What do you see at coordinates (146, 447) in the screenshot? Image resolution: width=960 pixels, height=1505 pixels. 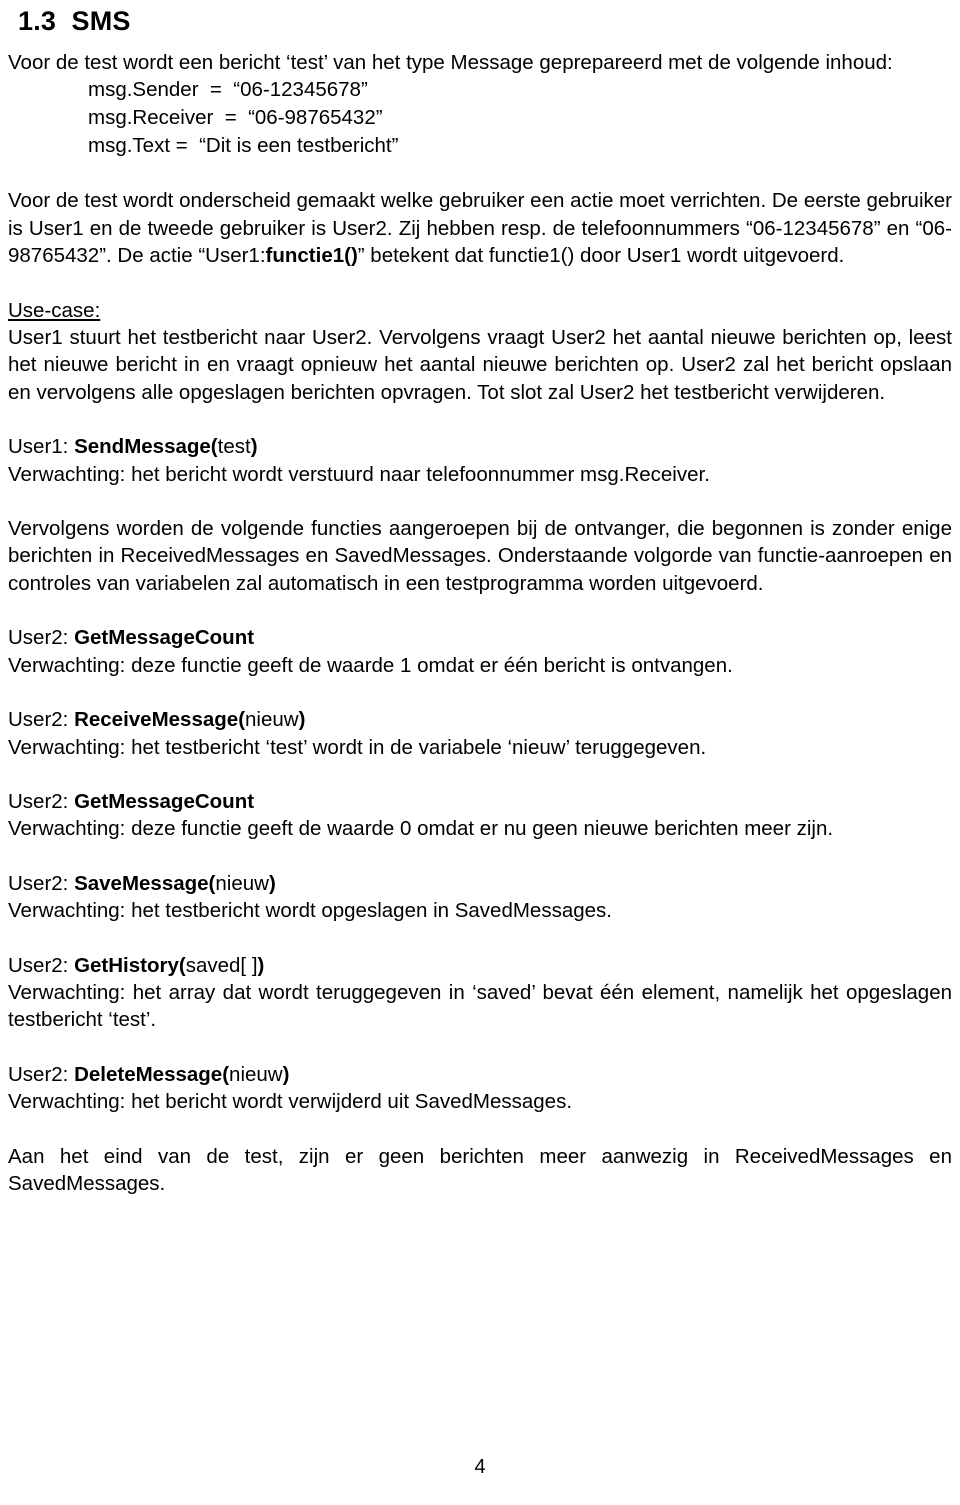 I see `step-function: SendMessage(` at bounding box center [146, 447].